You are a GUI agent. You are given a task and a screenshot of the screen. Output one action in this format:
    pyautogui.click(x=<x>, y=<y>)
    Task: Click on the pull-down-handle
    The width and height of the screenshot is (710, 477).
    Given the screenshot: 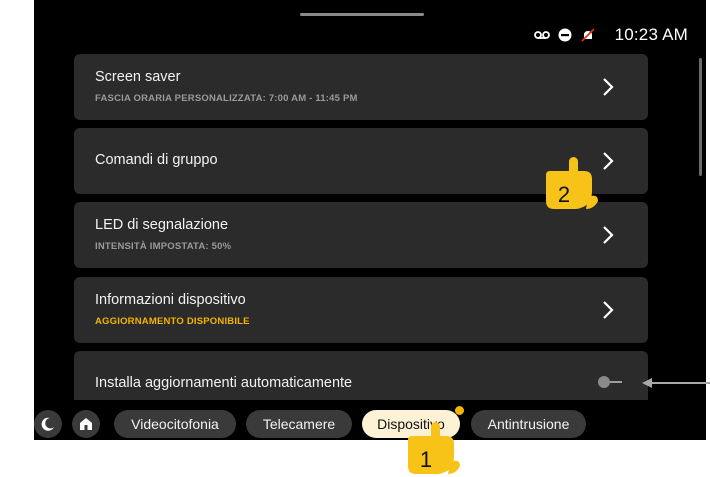 What is the action you would take?
    pyautogui.click(x=362, y=14)
    